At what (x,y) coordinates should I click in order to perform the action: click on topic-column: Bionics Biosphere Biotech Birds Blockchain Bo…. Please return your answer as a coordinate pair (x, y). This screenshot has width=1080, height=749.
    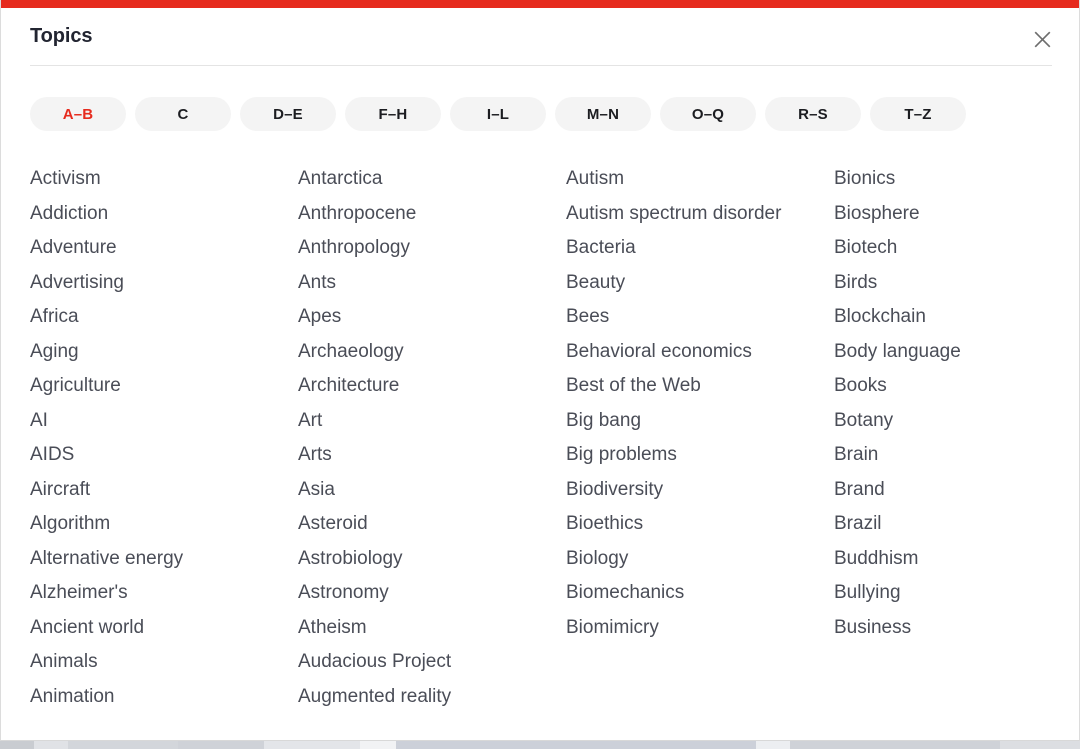
    Looking at the image, I should click on (941, 444).